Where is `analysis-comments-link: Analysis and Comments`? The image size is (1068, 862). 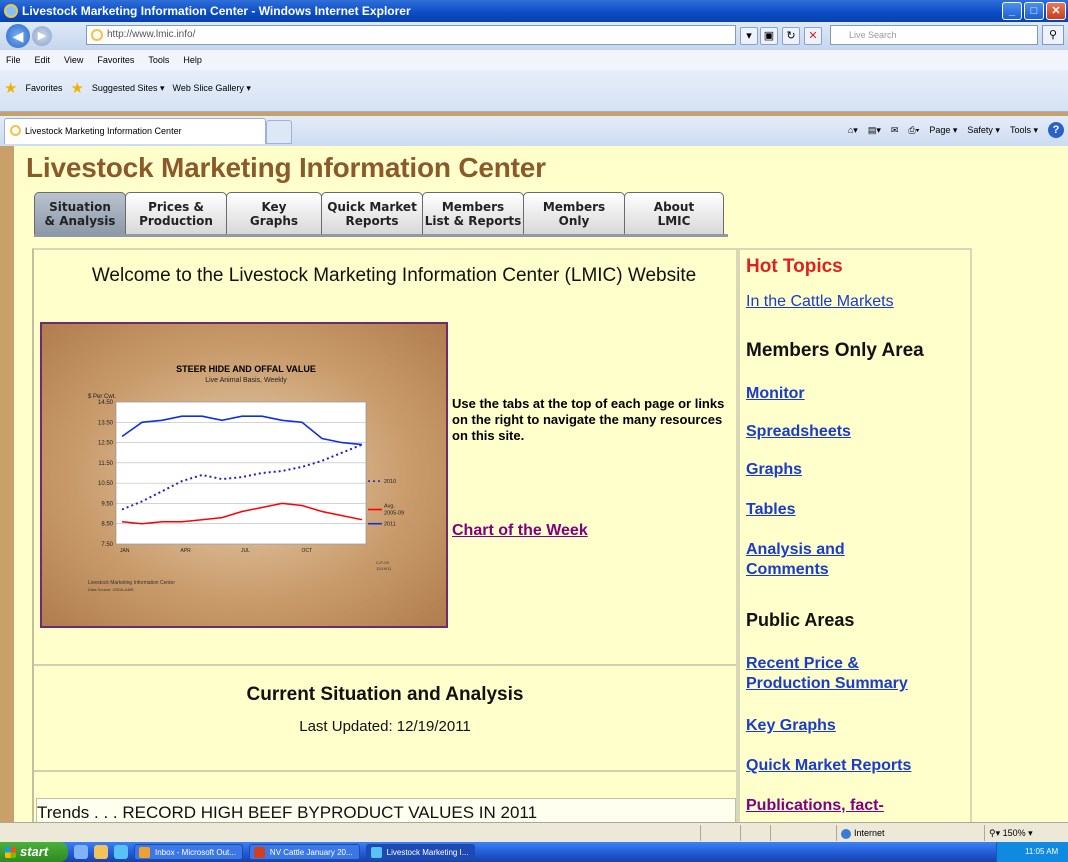 analysis-comments-link: Analysis and Comments is located at coordinates (795, 560).